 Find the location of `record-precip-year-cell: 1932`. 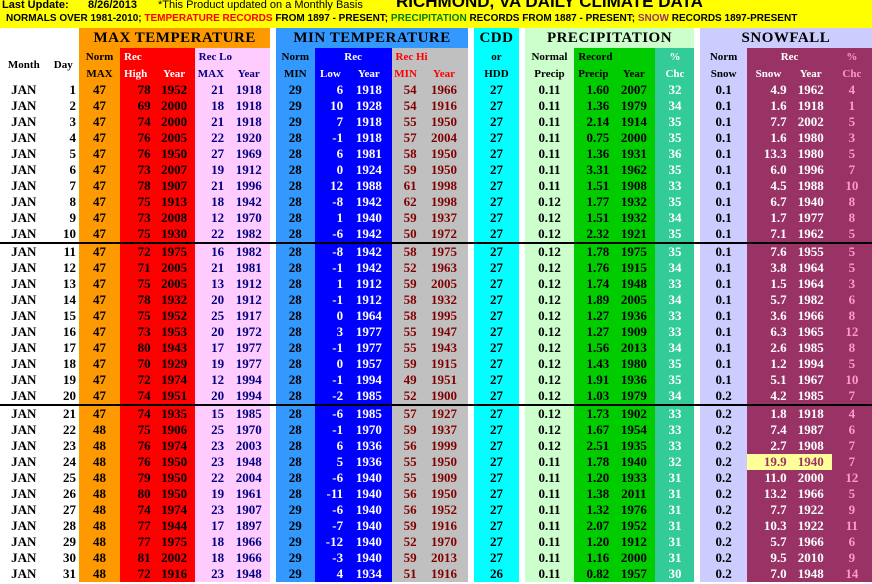

record-precip-year-cell: 1932 is located at coordinates (634, 218).